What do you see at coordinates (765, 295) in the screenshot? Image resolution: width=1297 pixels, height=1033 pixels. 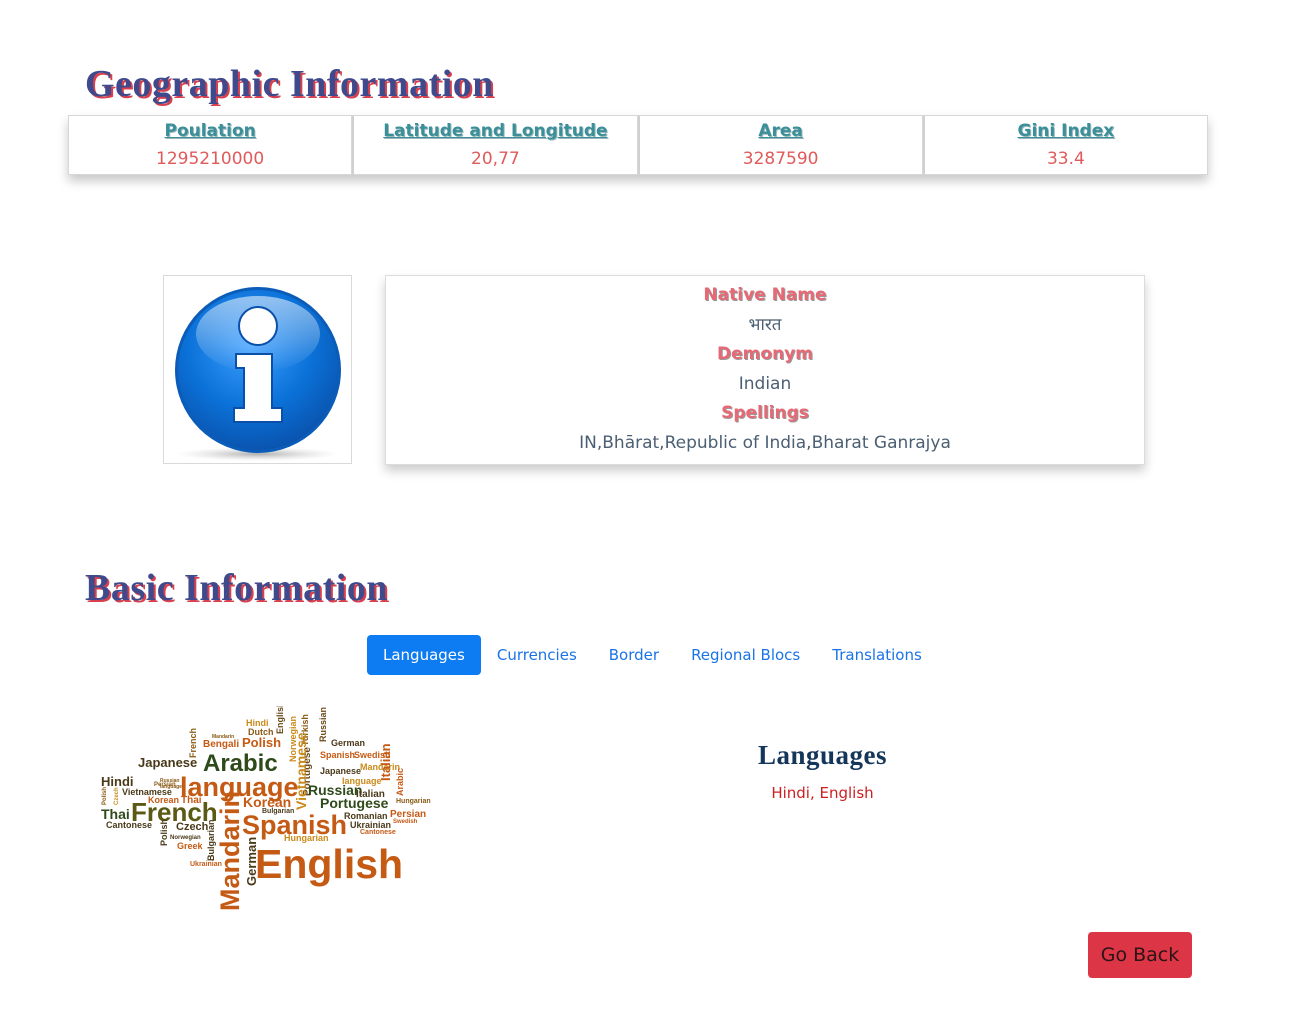 I see `native-name-label: Native Name` at bounding box center [765, 295].